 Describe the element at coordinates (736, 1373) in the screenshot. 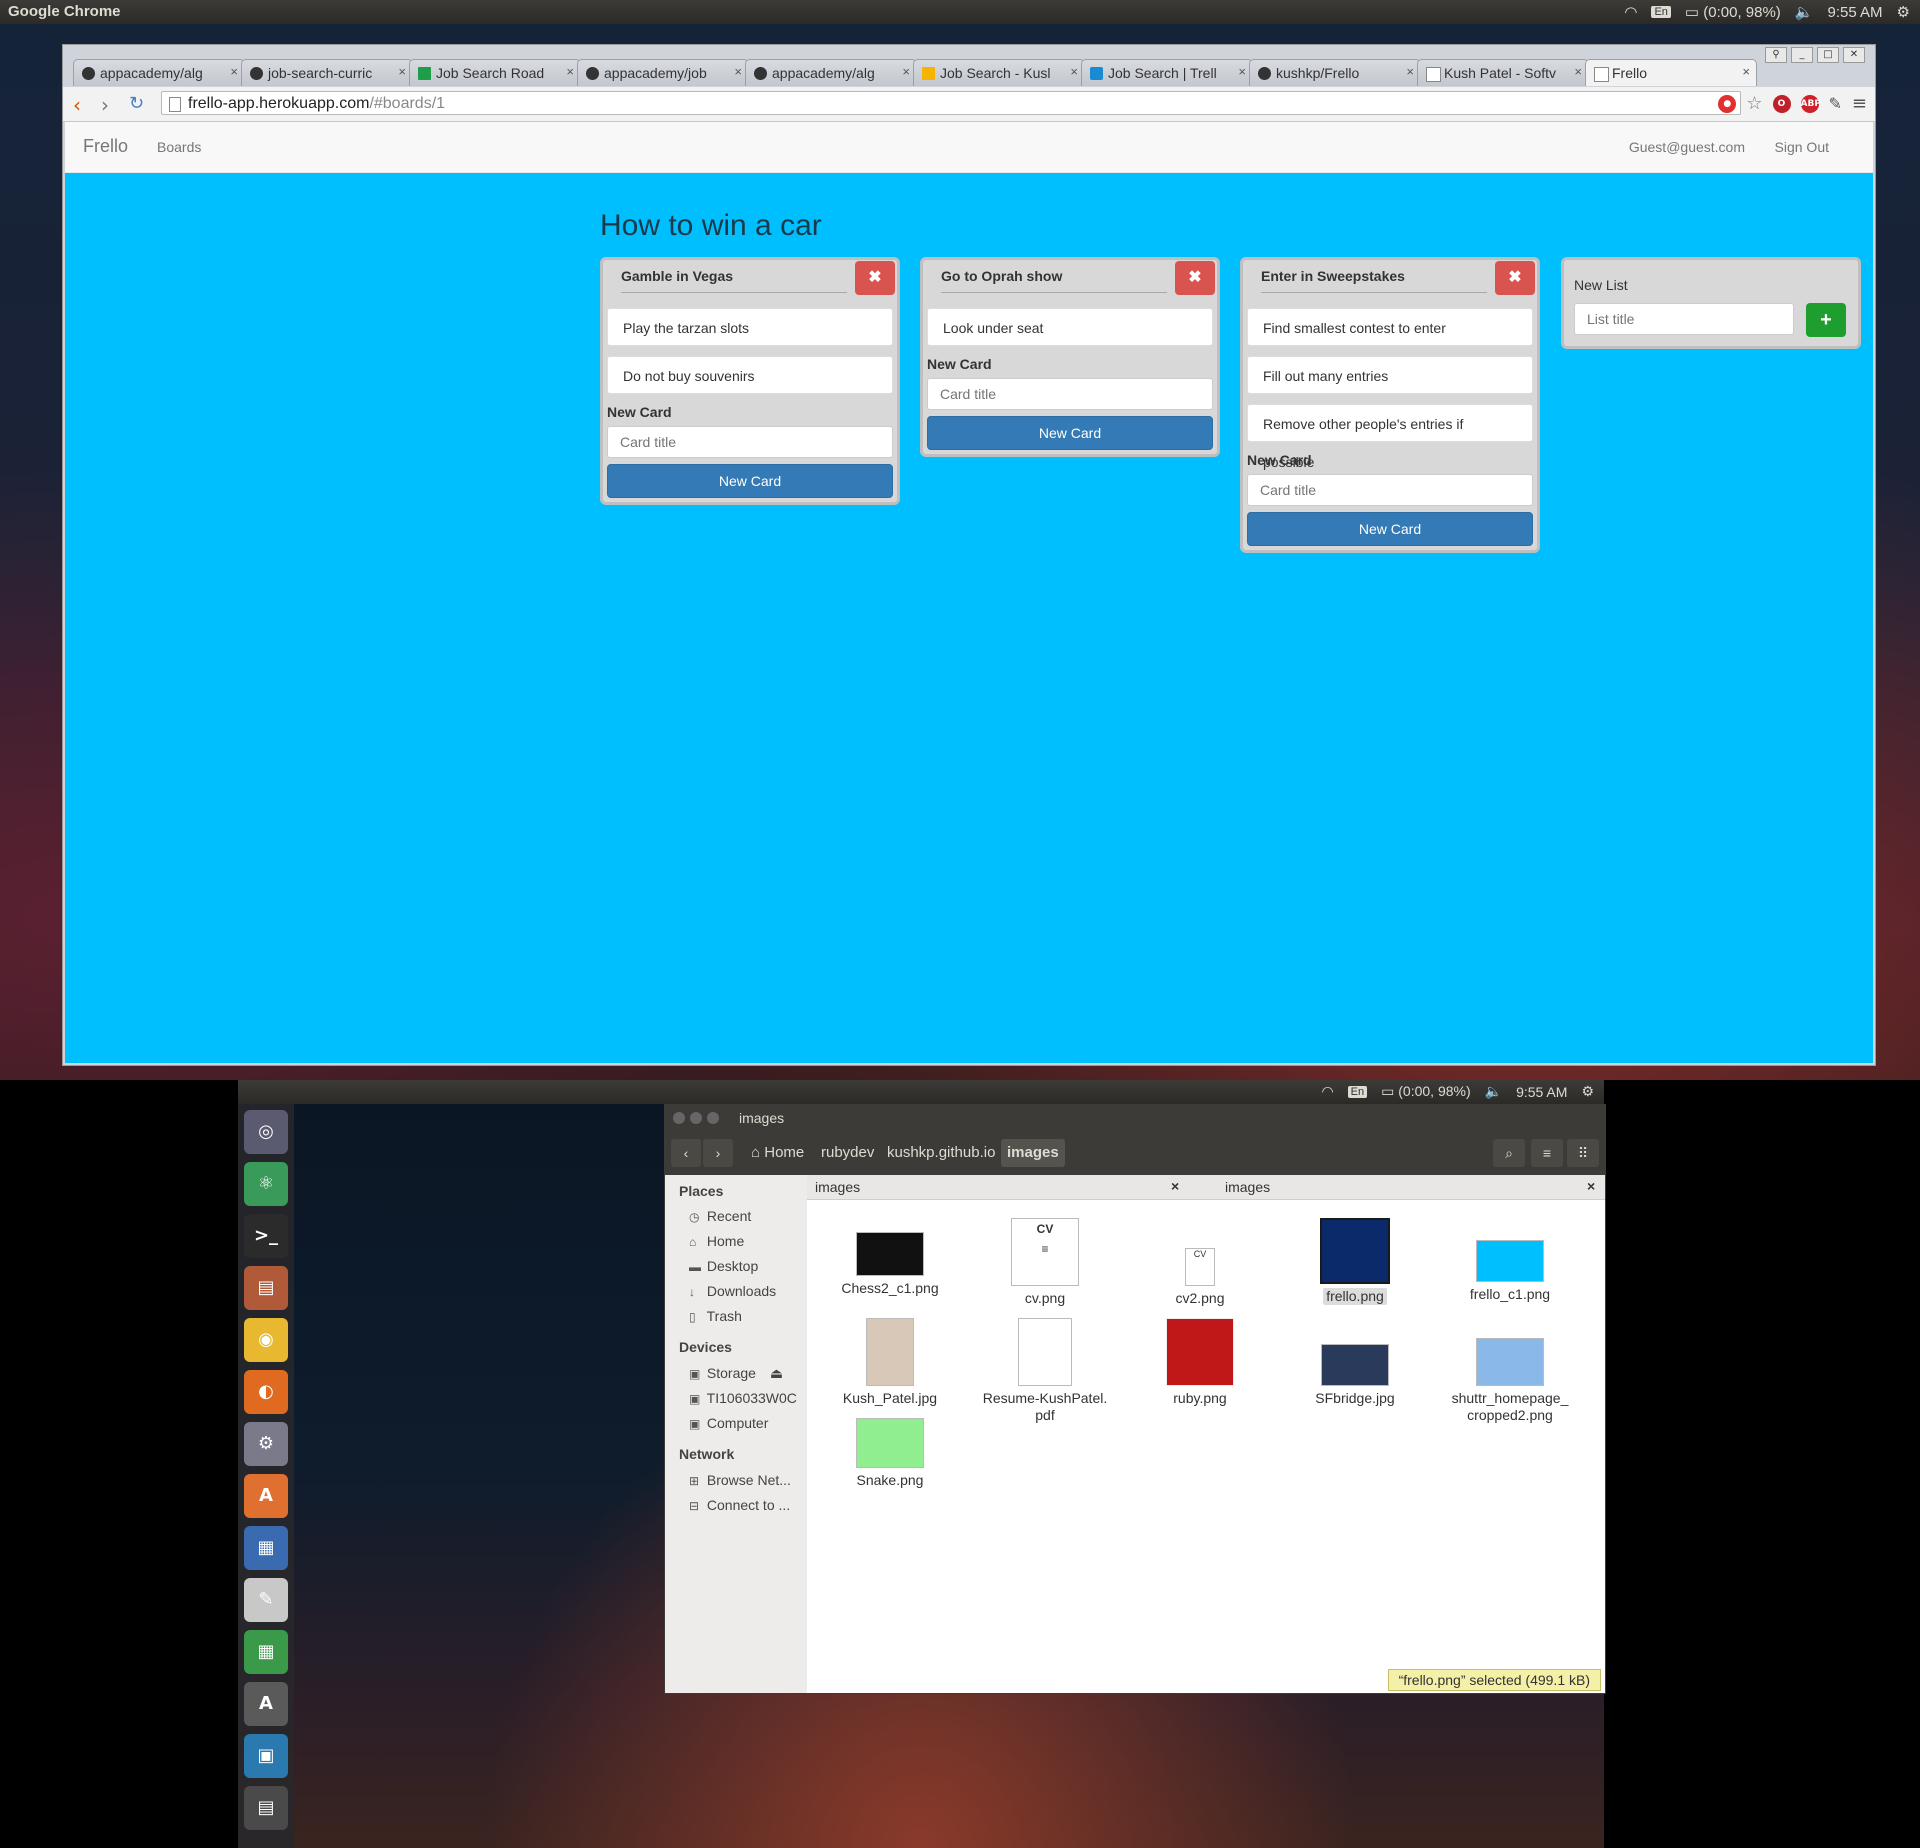

I see `sidebar-item-storage: ▣ Storage ⏏` at that location.